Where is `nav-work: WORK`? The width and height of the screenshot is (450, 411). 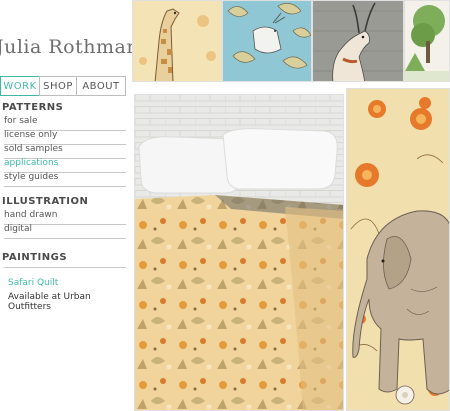
nav-work: WORK is located at coordinates (20, 86).